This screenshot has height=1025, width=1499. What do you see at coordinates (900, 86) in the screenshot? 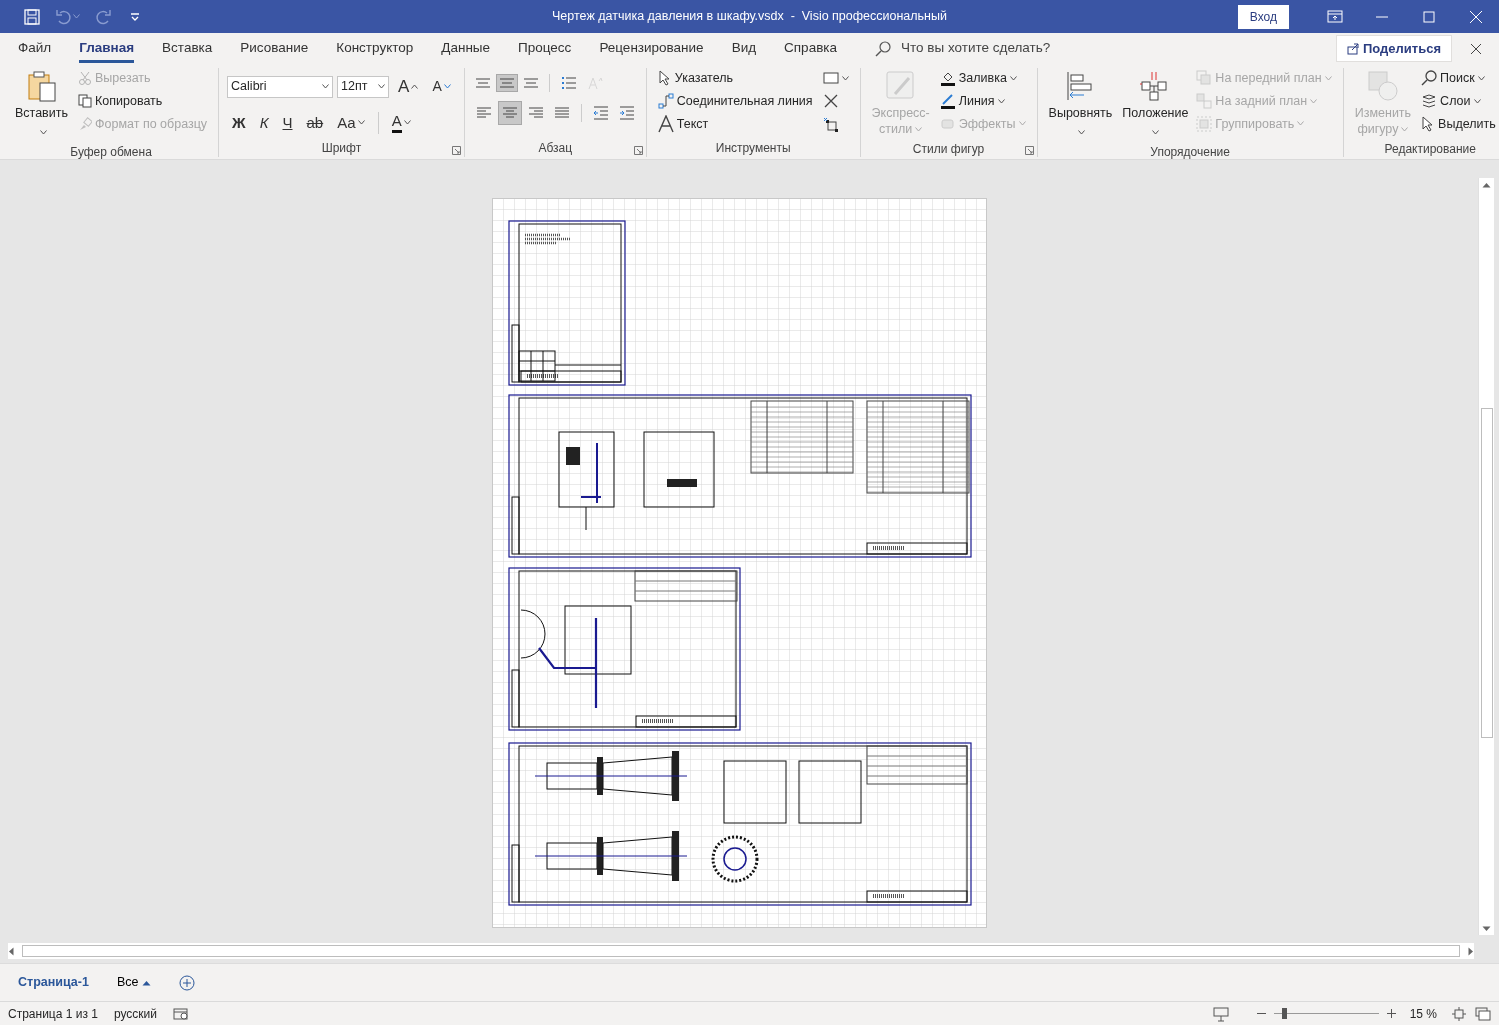
I see `quick-styles-icon` at bounding box center [900, 86].